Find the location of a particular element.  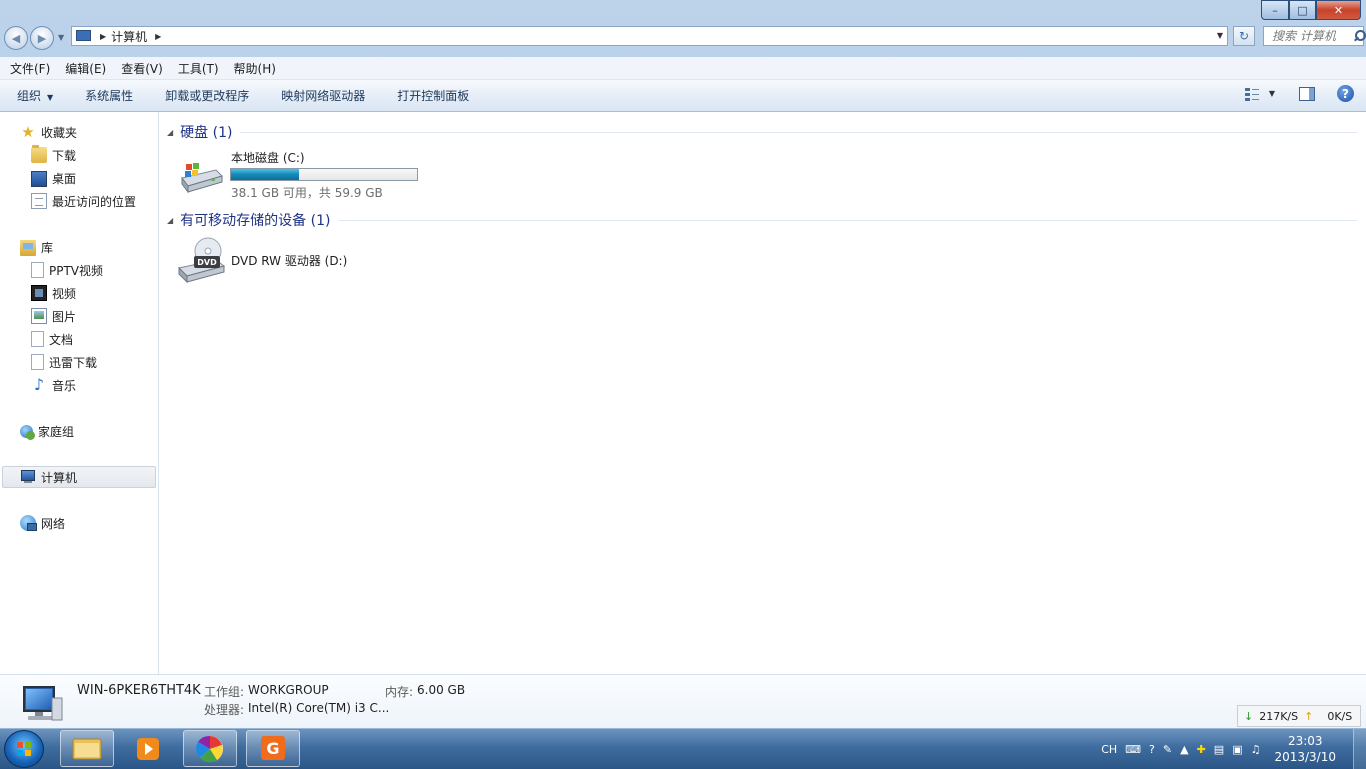

group-header-removable: ◢ 有可移动存储的设备 (1) is located at coordinates (762, 220).